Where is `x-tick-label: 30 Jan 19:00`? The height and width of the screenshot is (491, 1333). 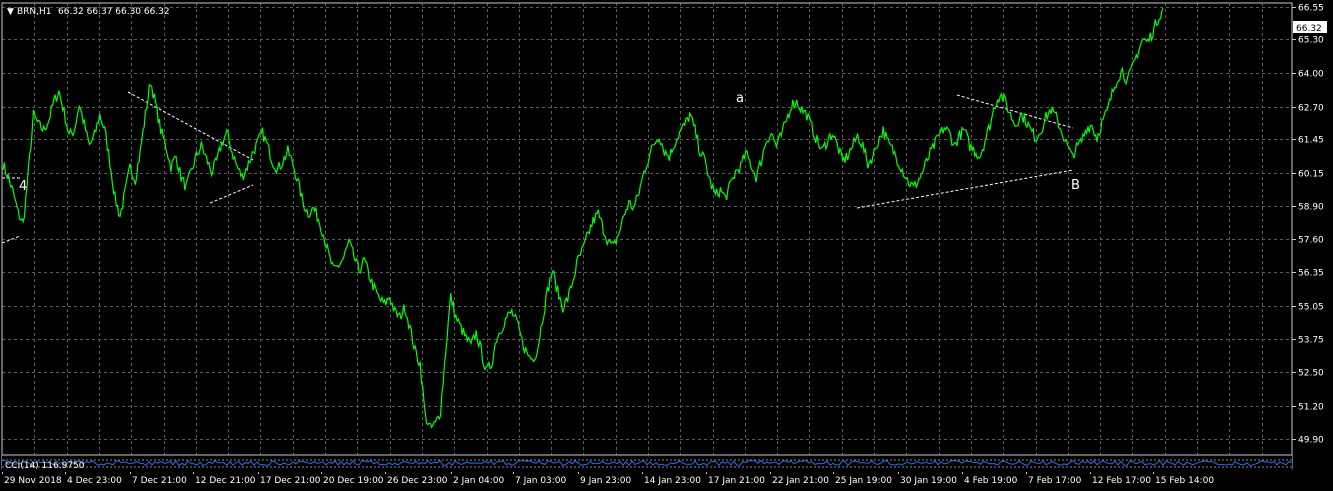
x-tick-label: 30 Jan 19:00 is located at coordinates (928, 481).